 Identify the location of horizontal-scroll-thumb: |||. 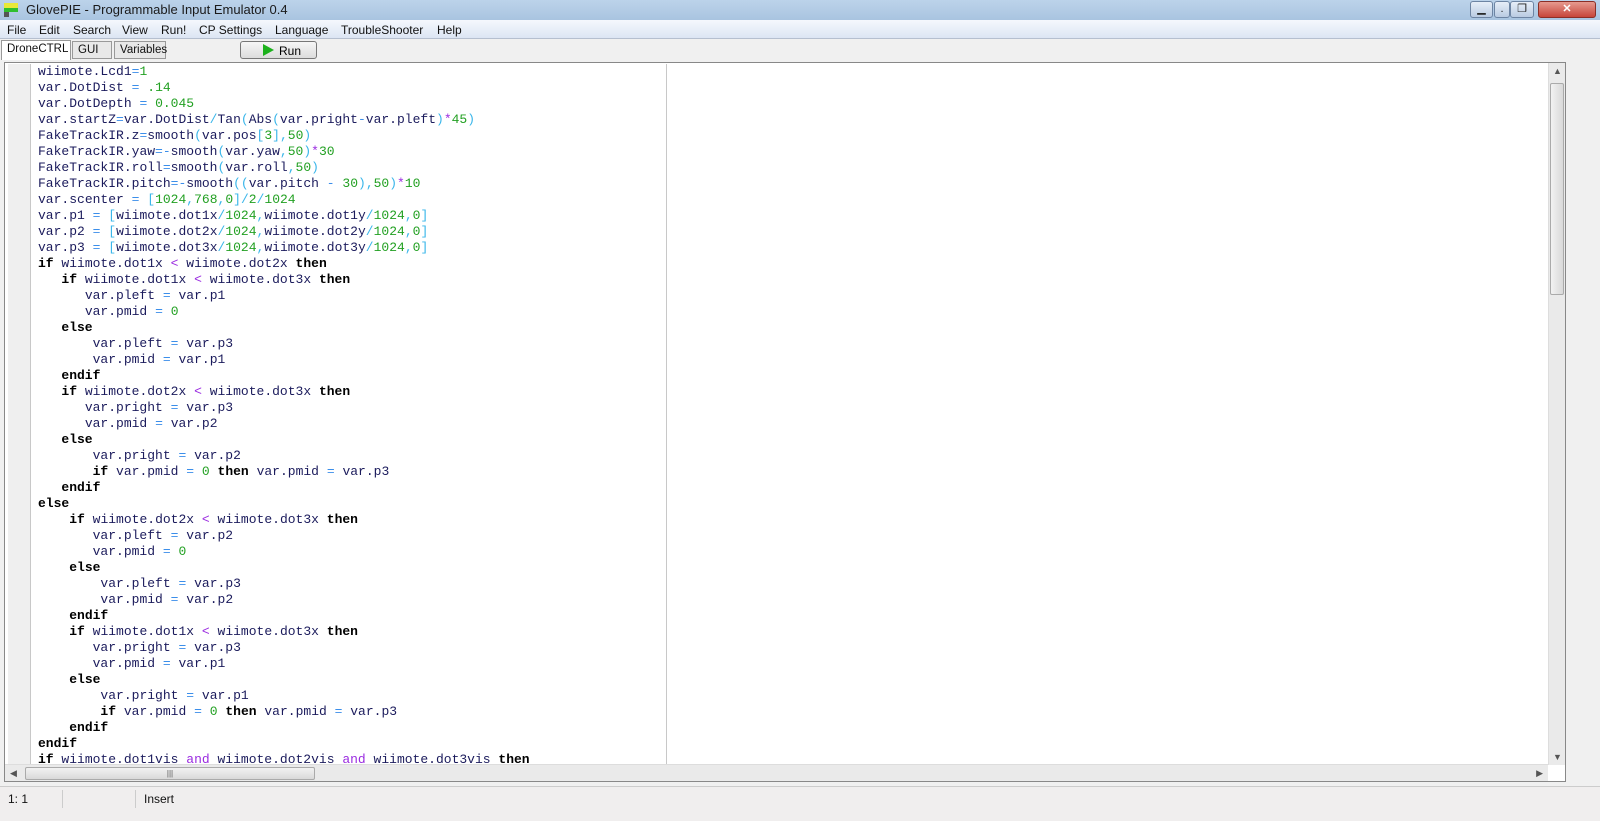
(170, 773).